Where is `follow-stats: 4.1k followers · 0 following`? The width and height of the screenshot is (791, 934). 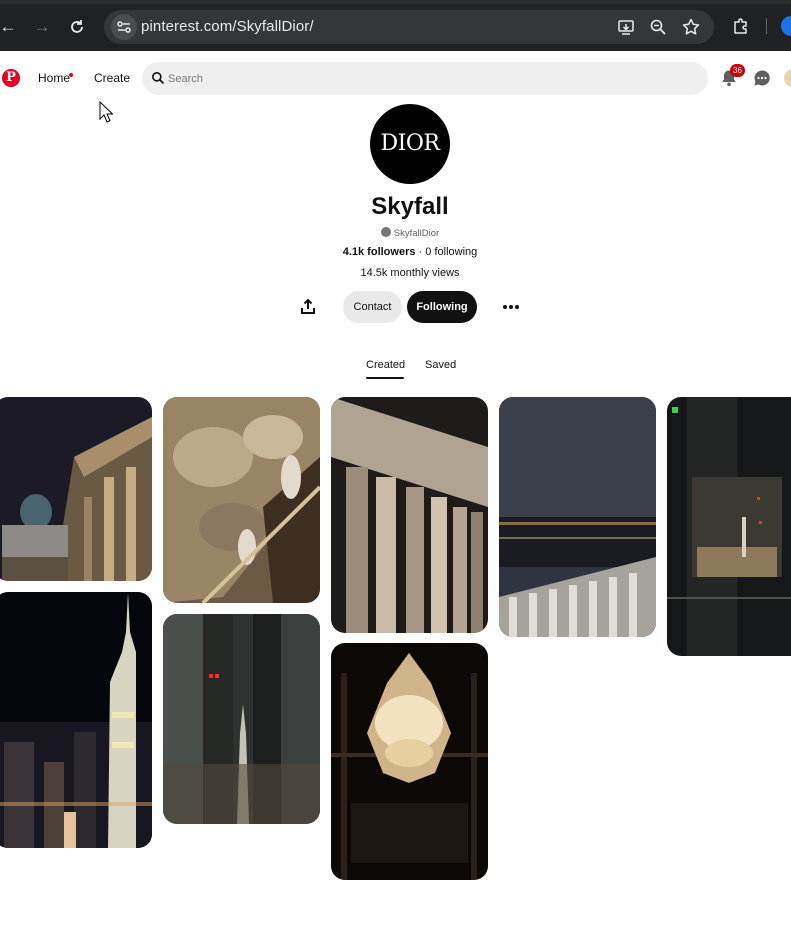
follow-stats: 4.1k followers · 0 following is located at coordinates (395, 252).